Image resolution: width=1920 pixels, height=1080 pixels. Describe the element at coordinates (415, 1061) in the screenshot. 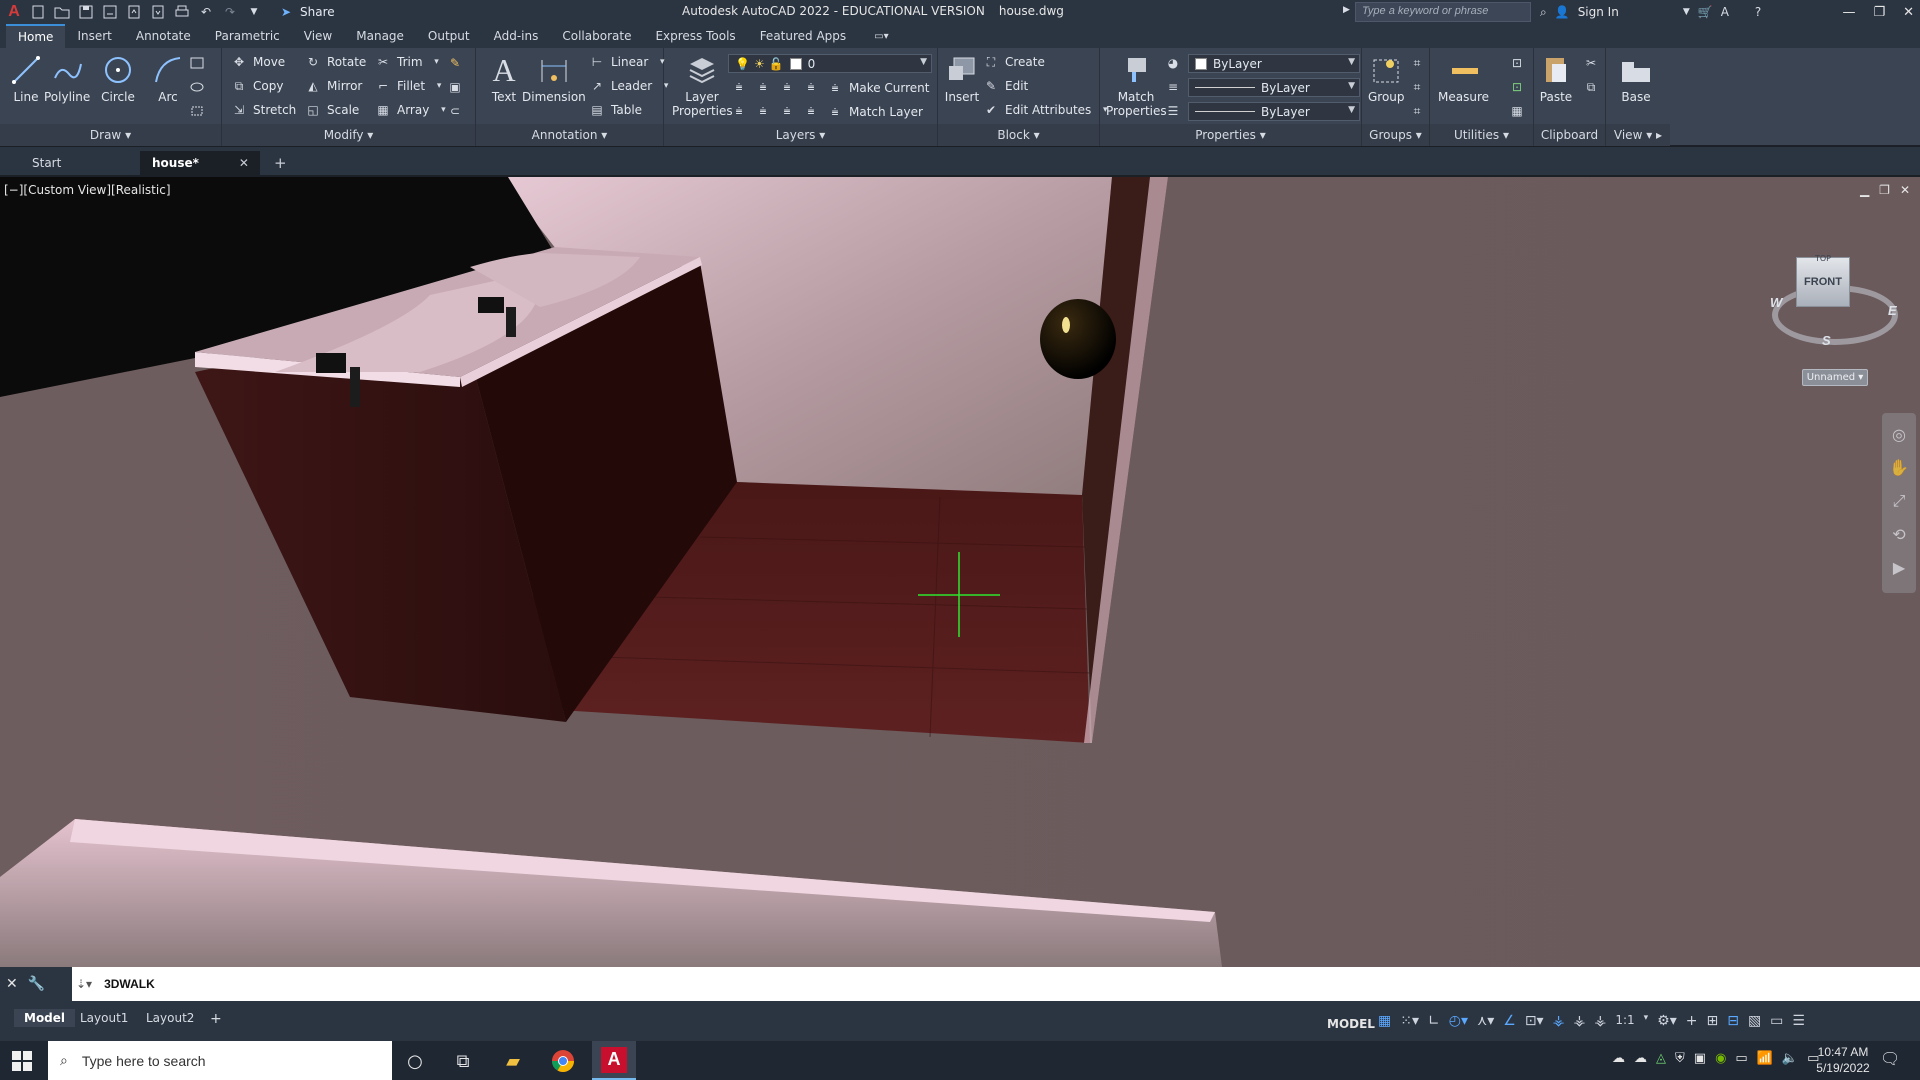

I see `cortana-icon: ○` at that location.